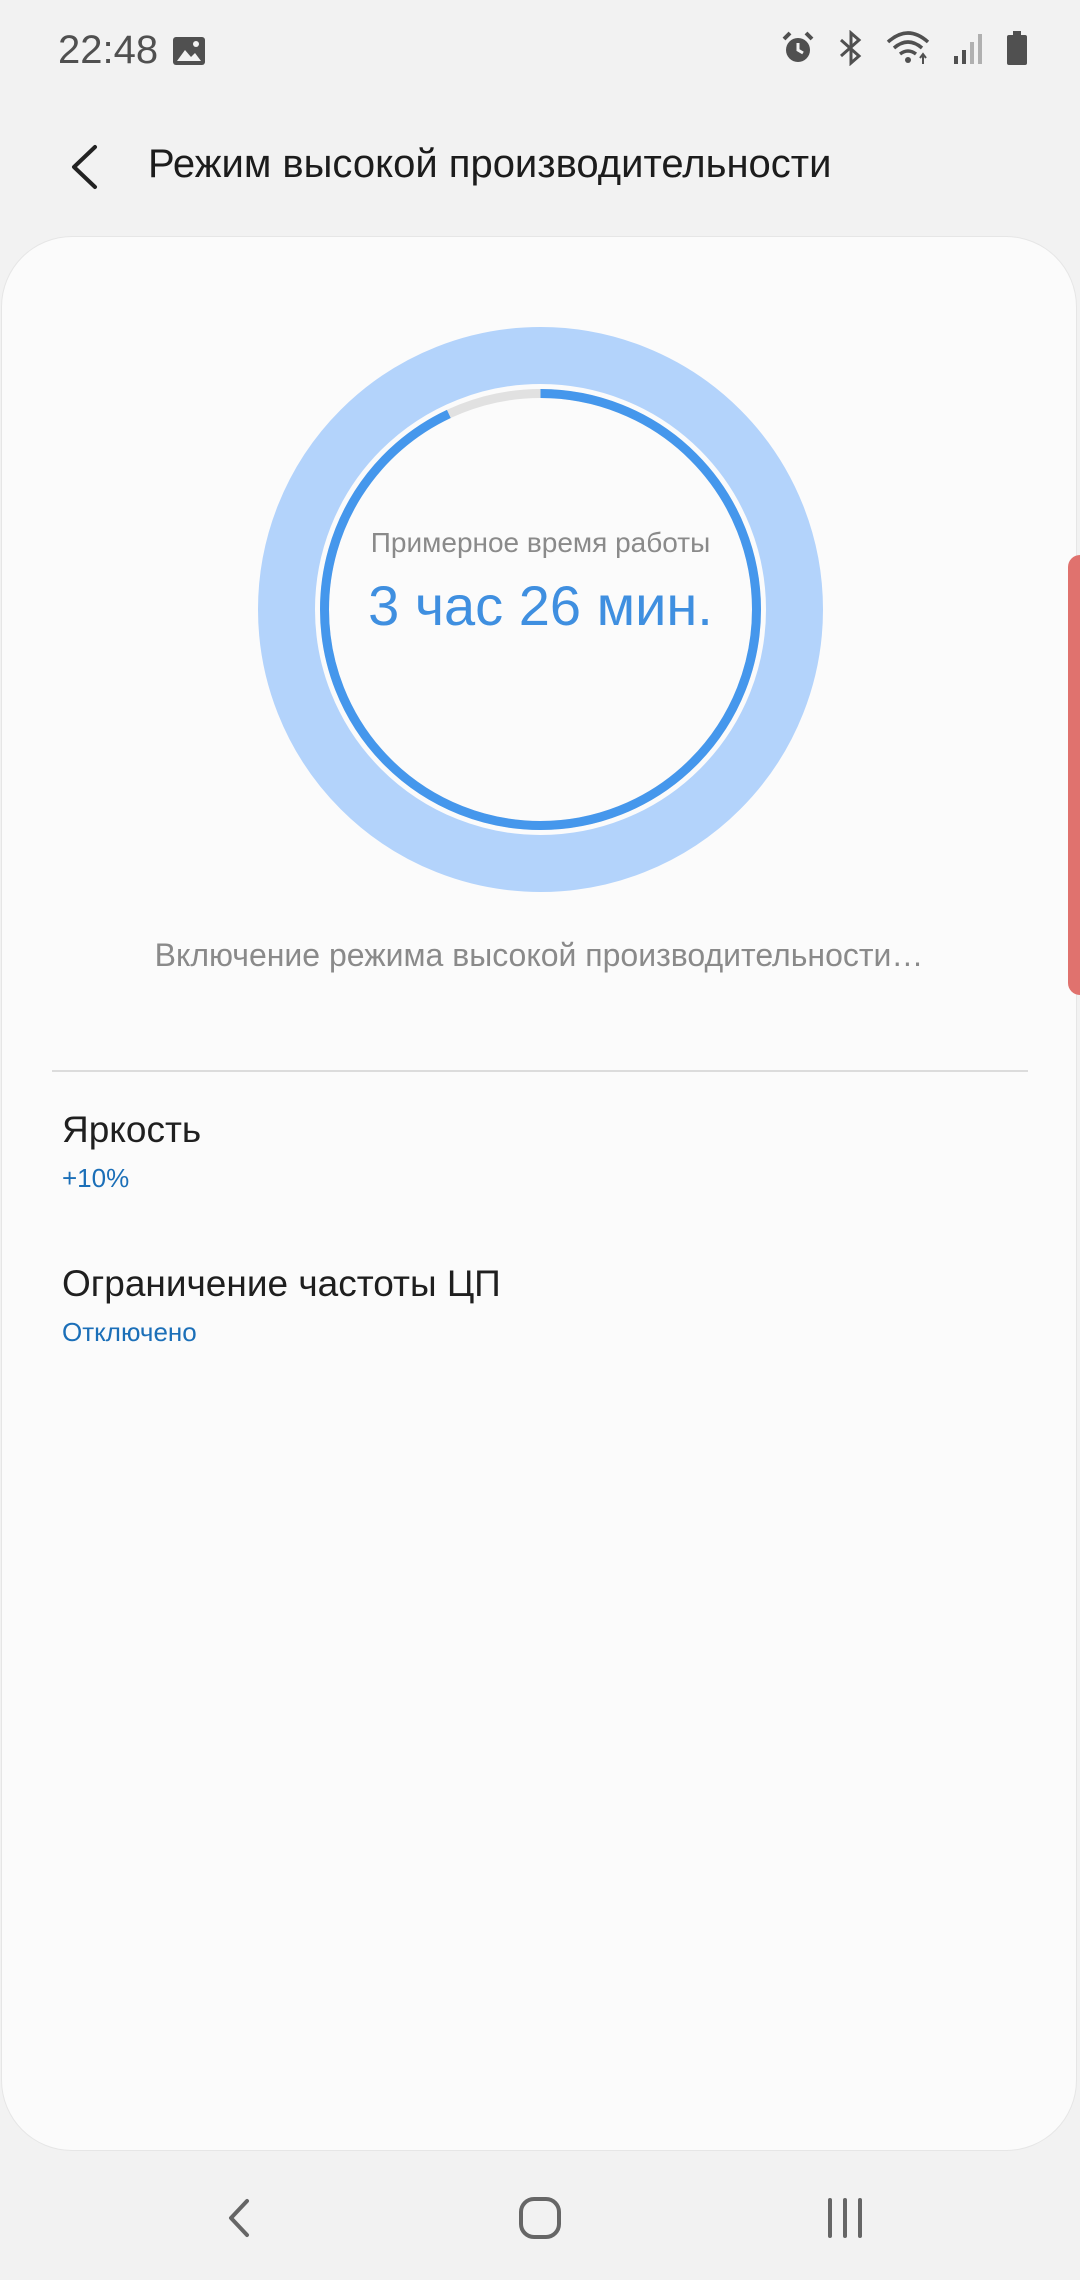 Image resolution: width=1080 pixels, height=2280 pixels. I want to click on signal-icon, so click(968, 48).